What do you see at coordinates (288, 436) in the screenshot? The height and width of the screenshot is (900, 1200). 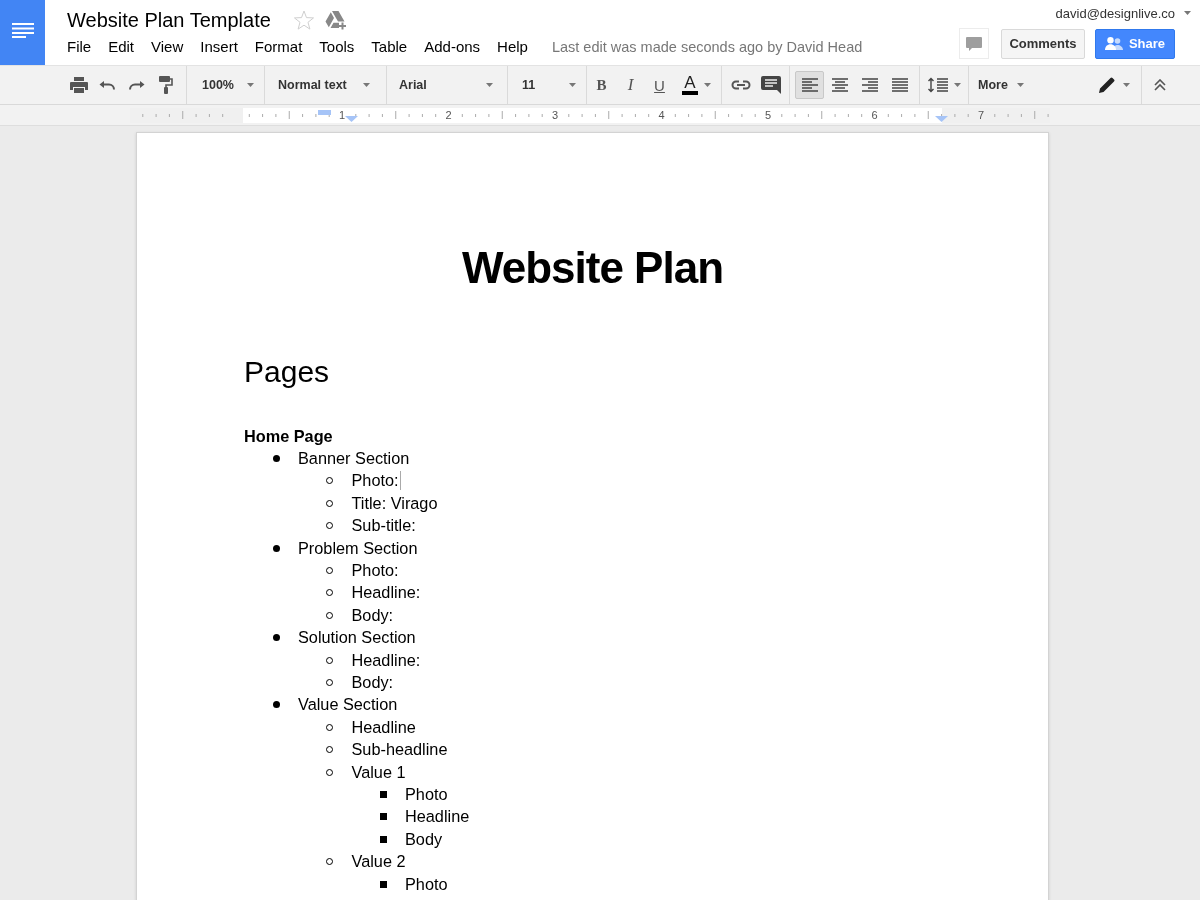 I see `subsection-heading: Home Page` at bounding box center [288, 436].